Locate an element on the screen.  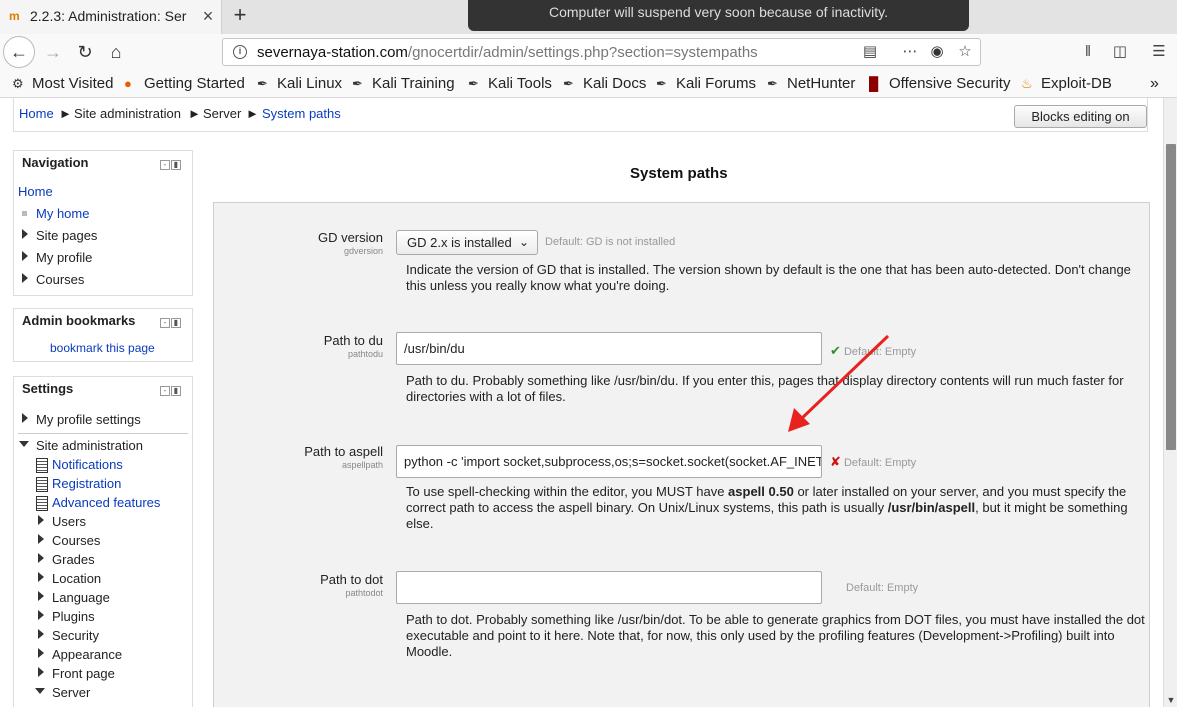
settings-security: Security is located at coordinates (75, 635).